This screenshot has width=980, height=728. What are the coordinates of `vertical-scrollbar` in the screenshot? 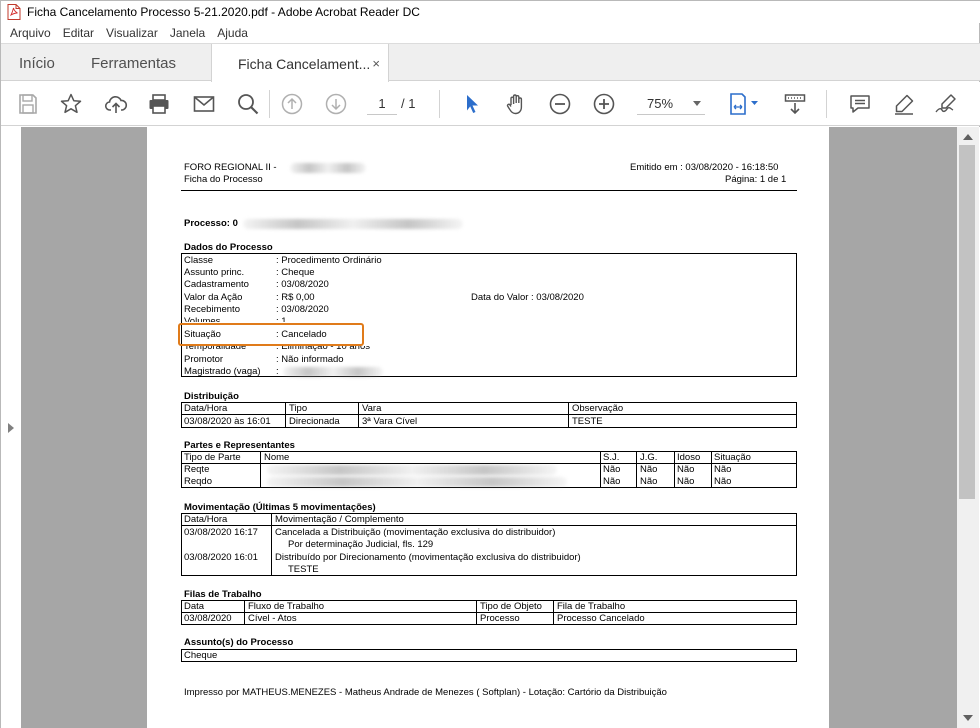 It's located at (968, 427).